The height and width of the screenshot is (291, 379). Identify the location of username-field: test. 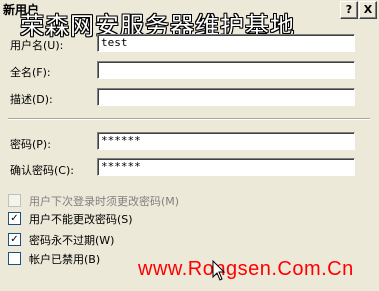
(226, 43).